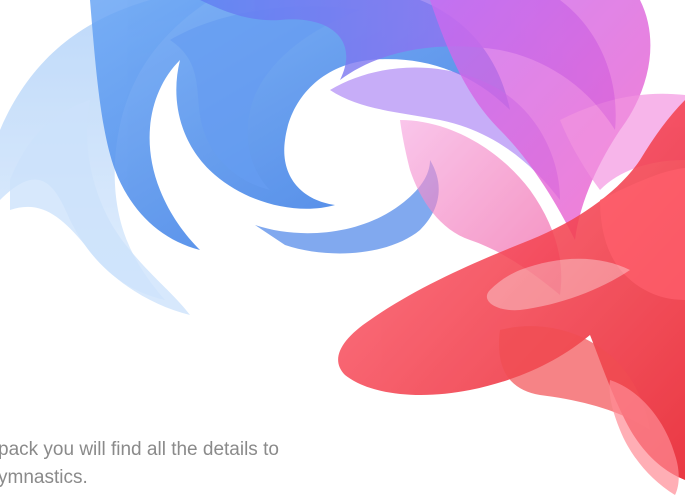 This screenshot has height=500, width=685. Describe the element at coordinates (44, 477) in the screenshot. I see `caption-line-2: ymnastics.` at that location.